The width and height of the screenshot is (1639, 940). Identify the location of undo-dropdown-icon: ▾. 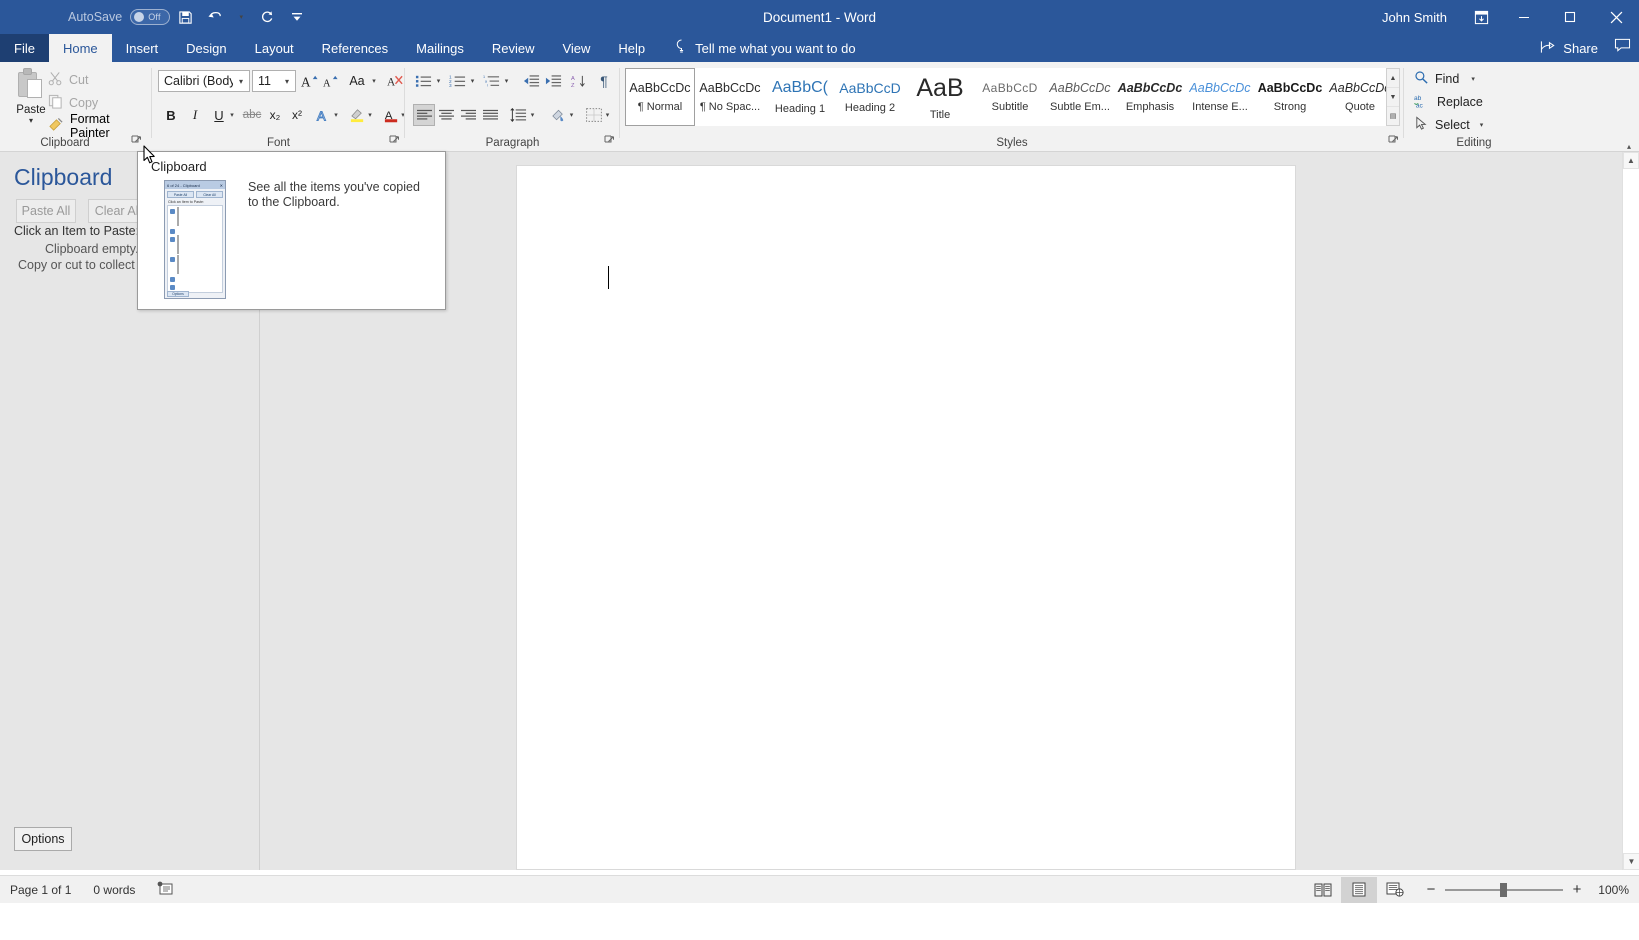
(241, 17).